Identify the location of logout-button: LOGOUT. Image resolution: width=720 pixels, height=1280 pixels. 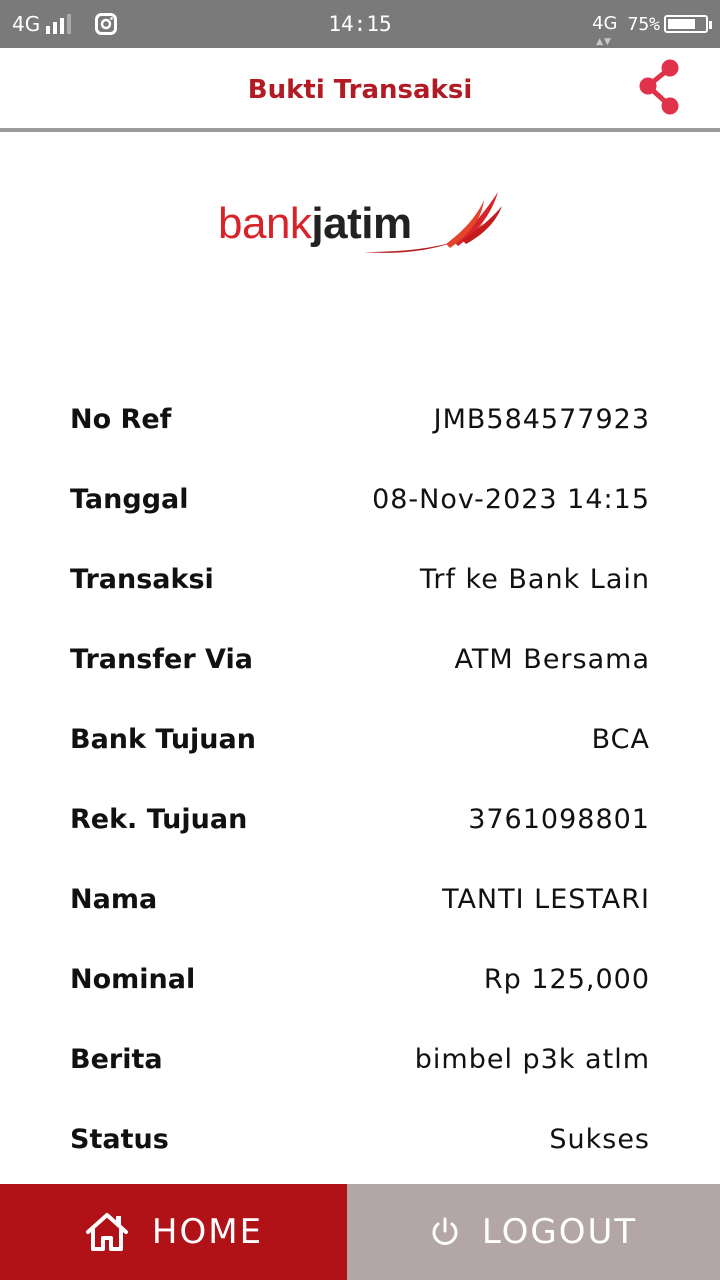
(533, 1232).